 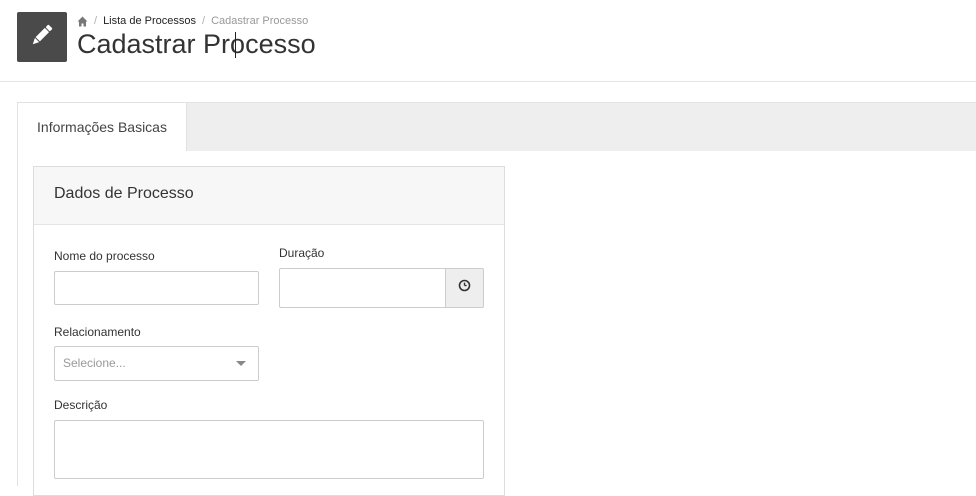 I want to click on duracao-label: Duração, so click(x=302, y=253).